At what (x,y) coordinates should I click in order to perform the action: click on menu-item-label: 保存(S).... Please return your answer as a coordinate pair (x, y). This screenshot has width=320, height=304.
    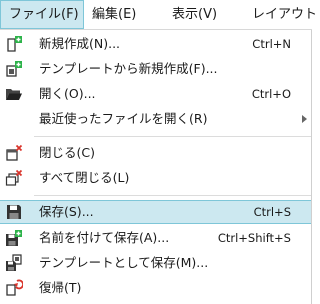
    Looking at the image, I should click on (66, 211).